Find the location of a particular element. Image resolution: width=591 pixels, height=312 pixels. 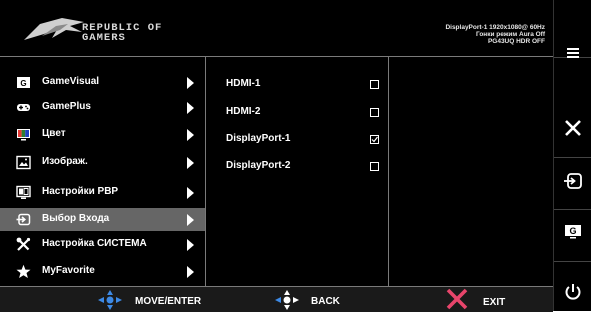

gamepad-icon is located at coordinates (23, 107).